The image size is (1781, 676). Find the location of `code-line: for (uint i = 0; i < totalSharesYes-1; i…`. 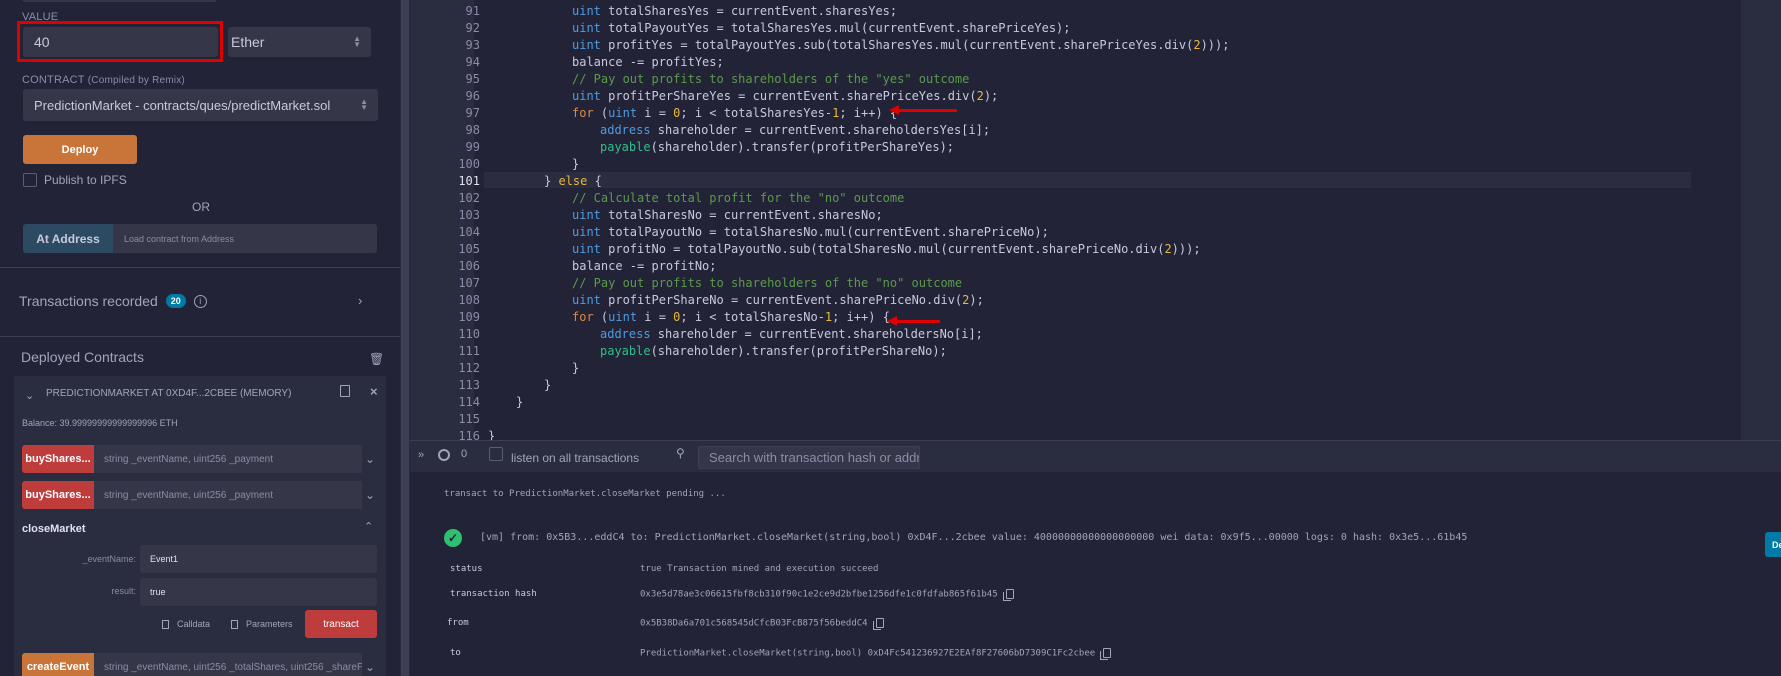

code-line: for (uint i = 0; i < totalSharesYes-1; i… is located at coordinates (734, 113).